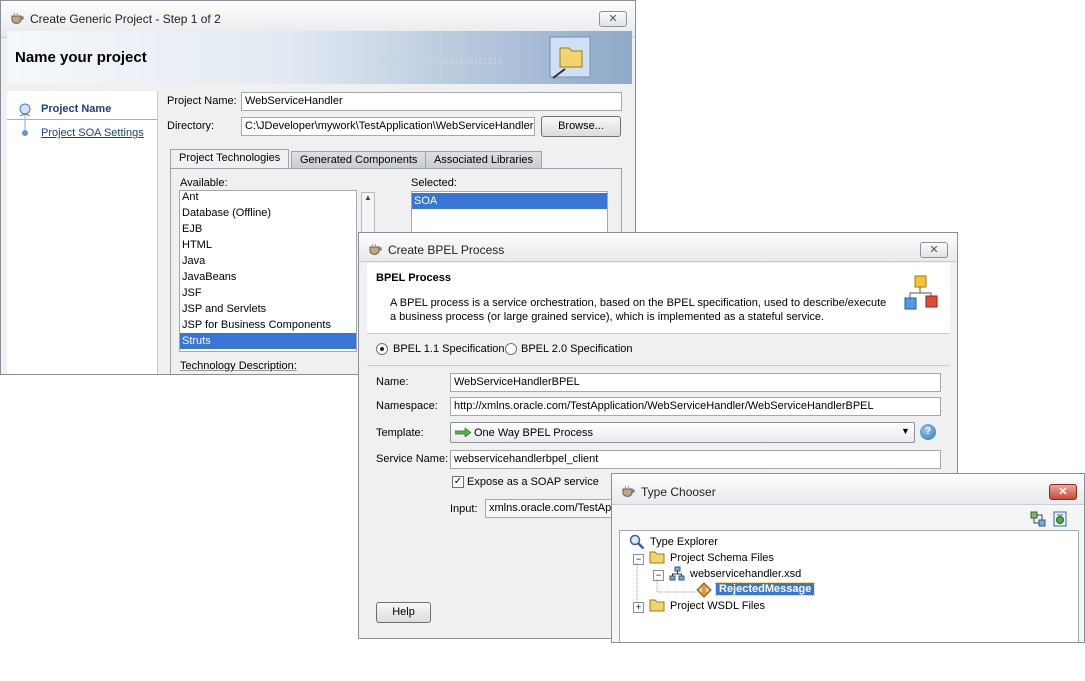 The image size is (1085, 681). Describe the element at coordinates (268, 213) in the screenshot. I see `list-item: Database (Offline)` at that location.